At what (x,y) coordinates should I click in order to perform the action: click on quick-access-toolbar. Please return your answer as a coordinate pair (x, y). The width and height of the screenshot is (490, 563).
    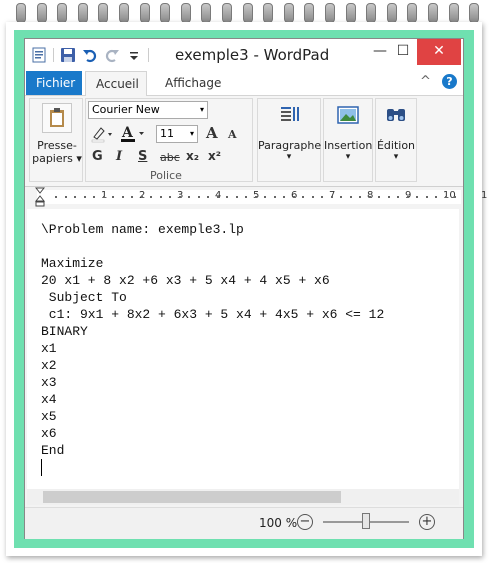
    Looking at the image, I should click on (90, 55).